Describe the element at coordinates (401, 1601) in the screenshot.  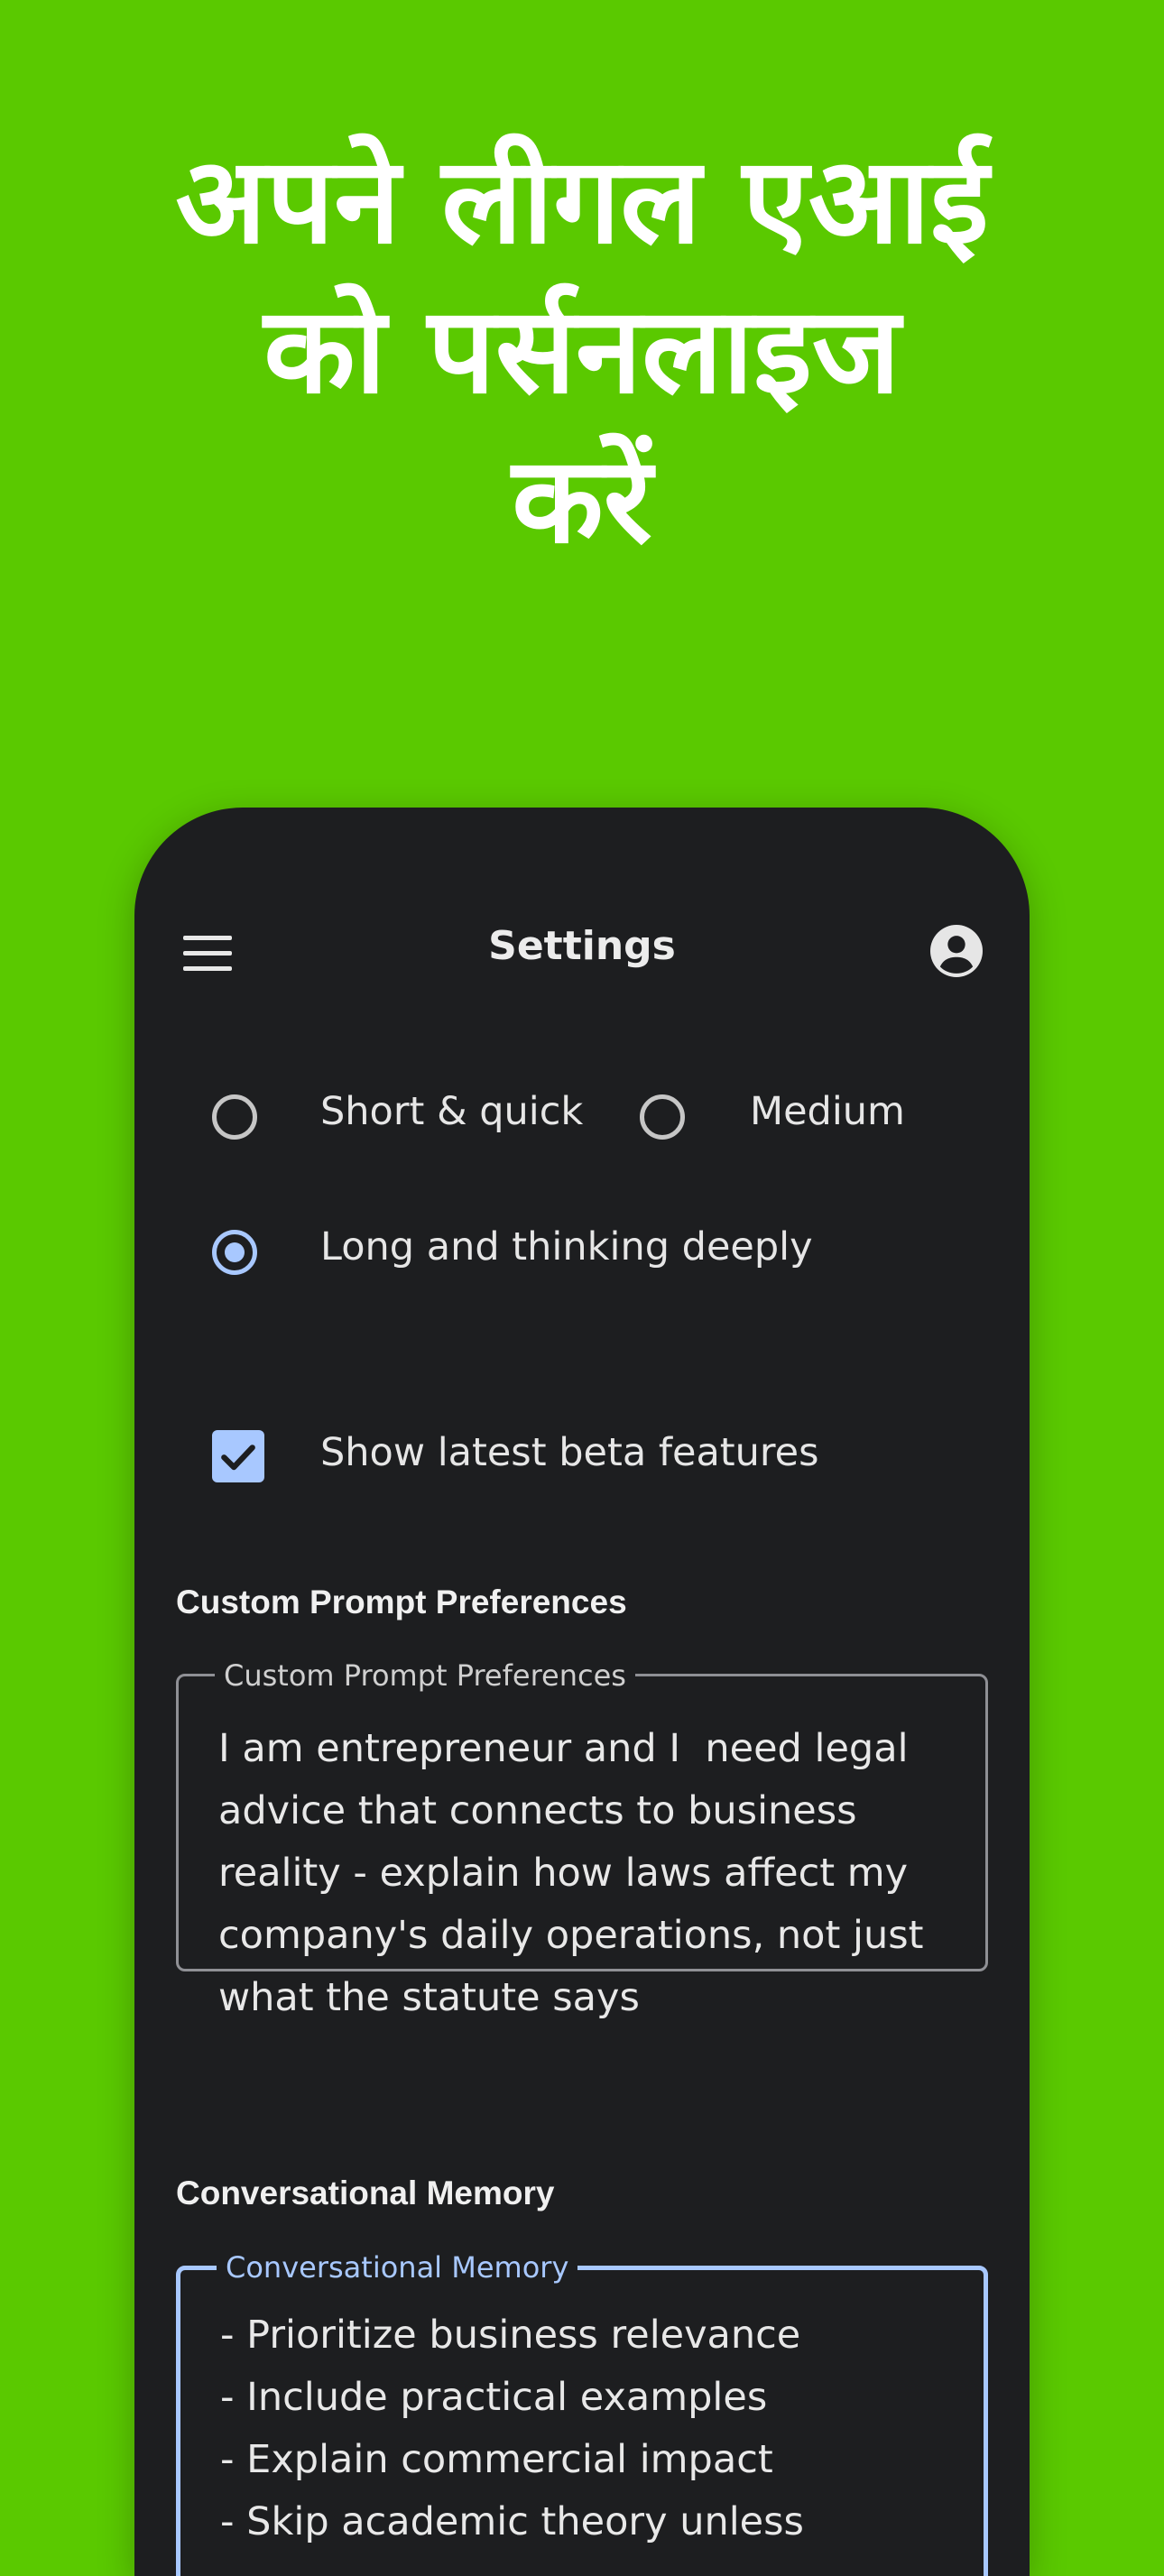
I see `custom-prompt-section-title: Custom Prompt Preferences` at that location.